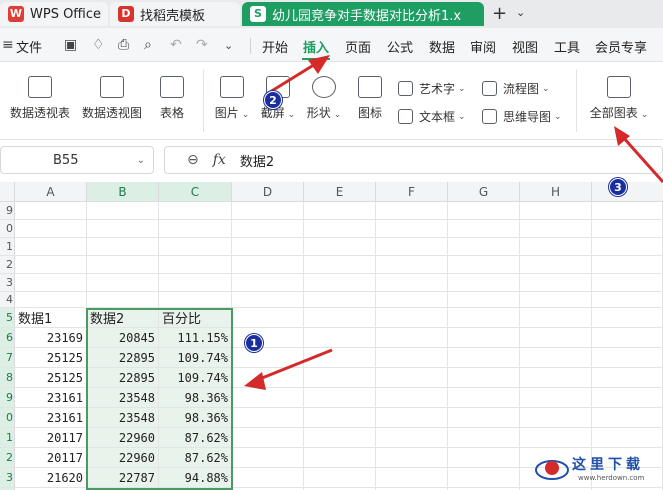 This screenshot has height=490, width=663. Describe the element at coordinates (484, 192) in the screenshot. I see `column-header-g: G` at that location.